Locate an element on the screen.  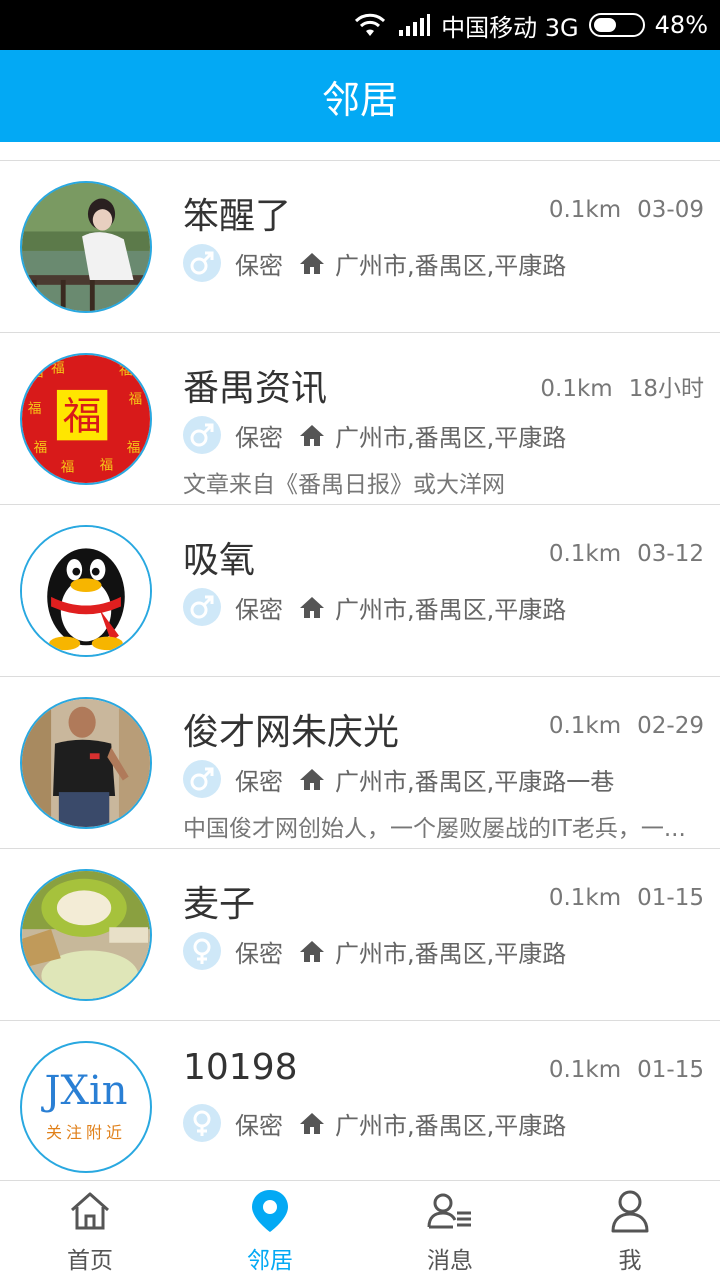
timestamp: 02-29 is located at coordinates (670, 726).